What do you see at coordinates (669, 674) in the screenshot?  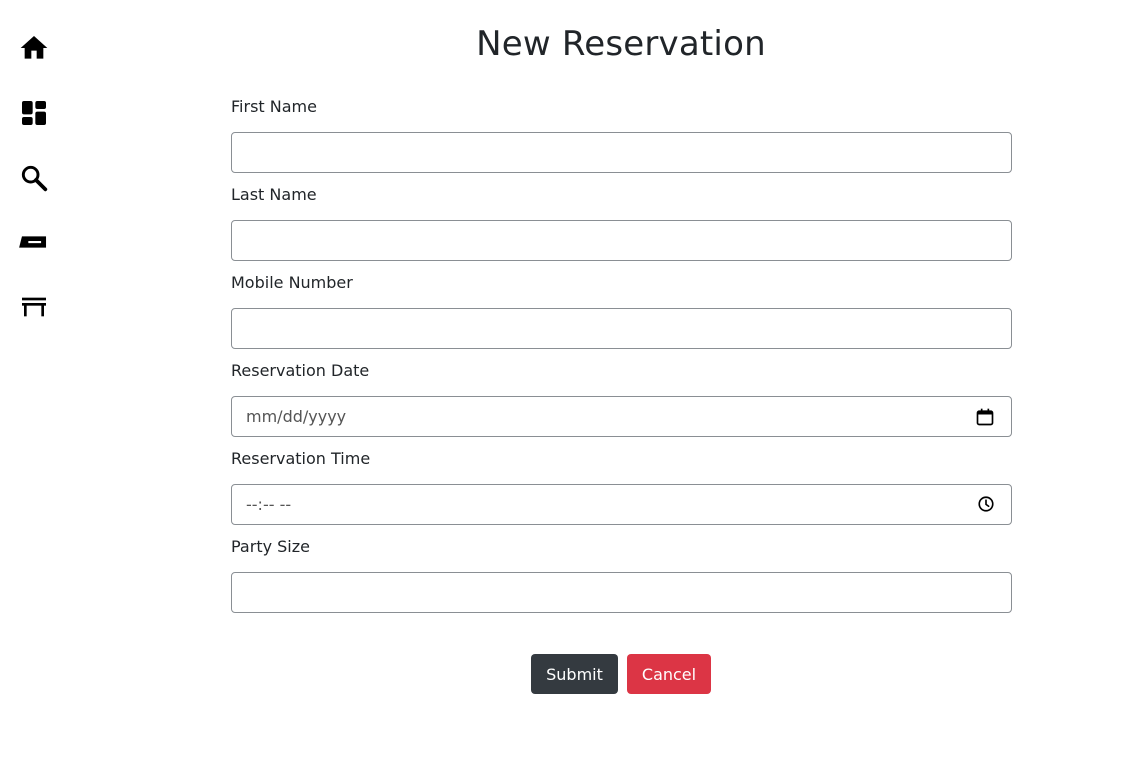 I see `cancel-button: Cancel` at bounding box center [669, 674].